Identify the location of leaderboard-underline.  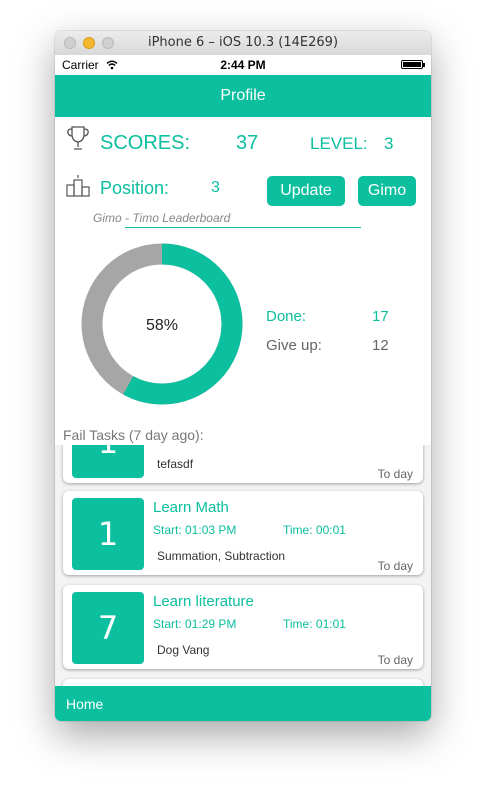
(243, 227).